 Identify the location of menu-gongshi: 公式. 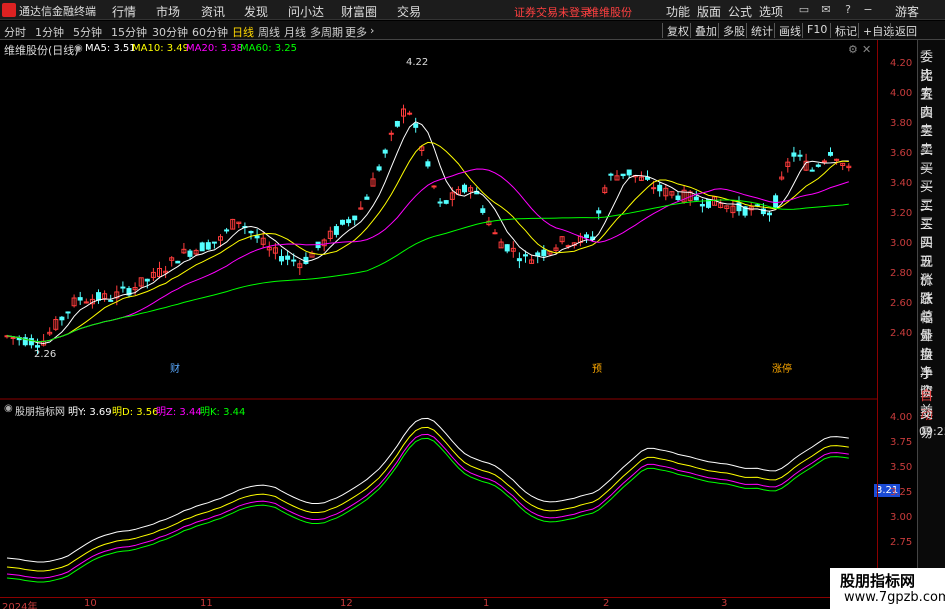
(740, 11).